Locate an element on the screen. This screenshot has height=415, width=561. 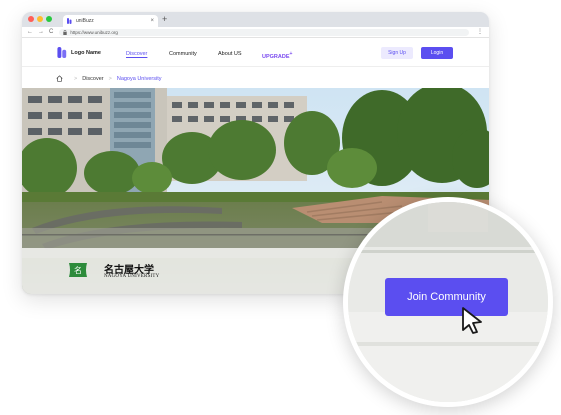
home-icon is located at coordinates (59, 78).